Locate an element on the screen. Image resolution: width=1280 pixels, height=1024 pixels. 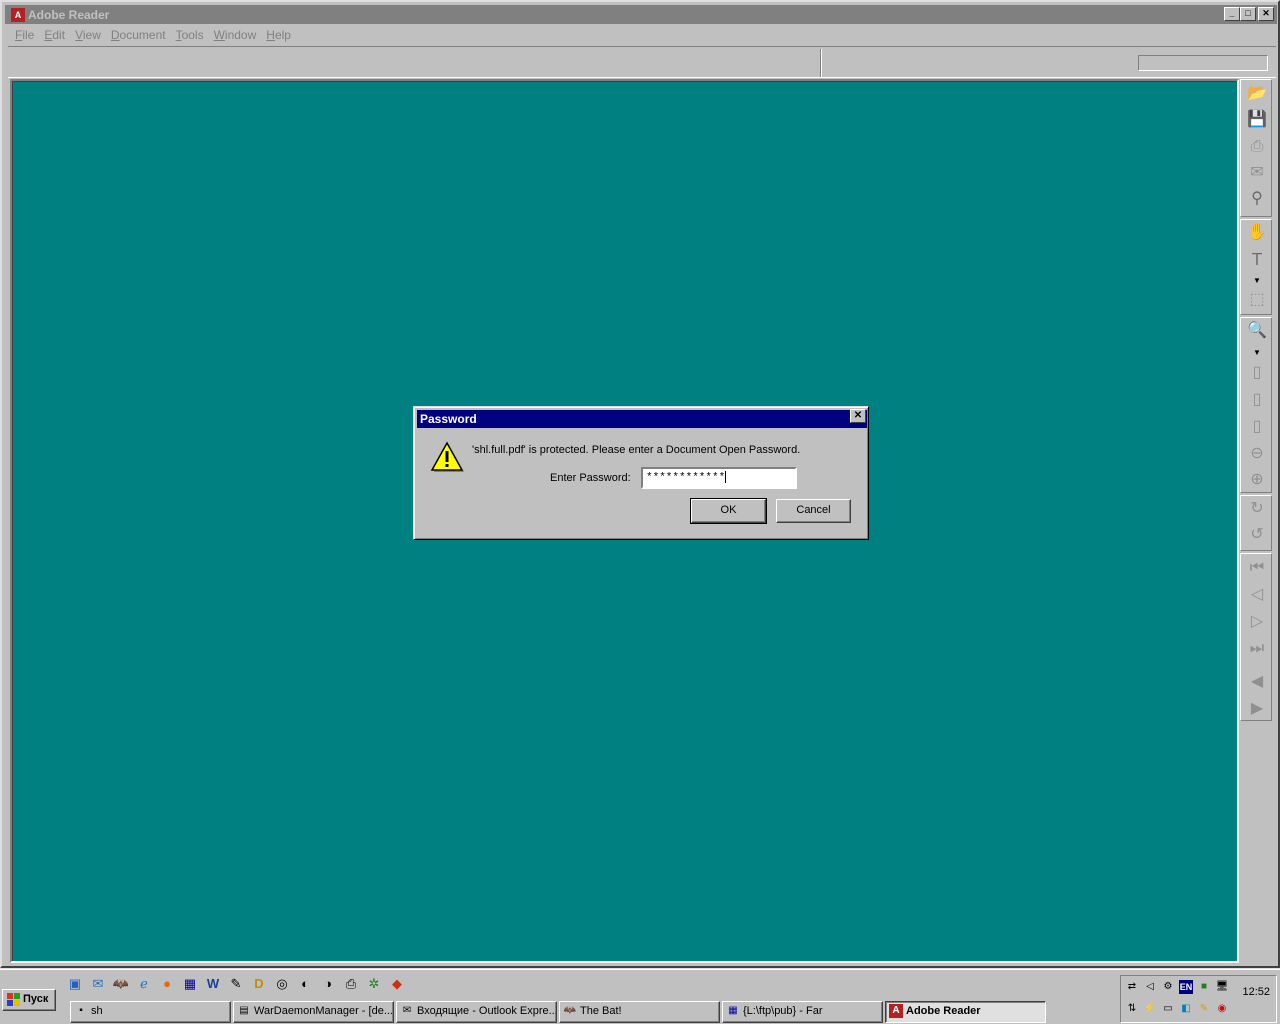
wardaemon-icon: ▤ is located at coordinates (244, 1010).